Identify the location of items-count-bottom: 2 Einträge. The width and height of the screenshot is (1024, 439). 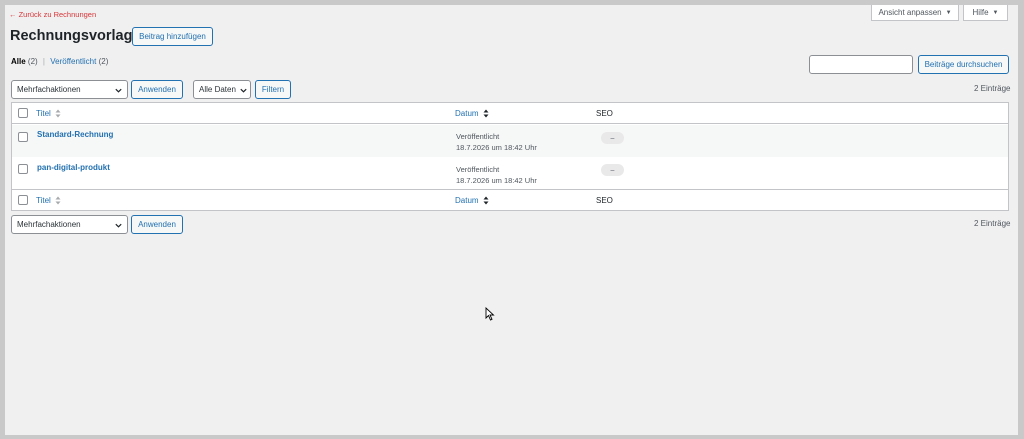
(992, 223).